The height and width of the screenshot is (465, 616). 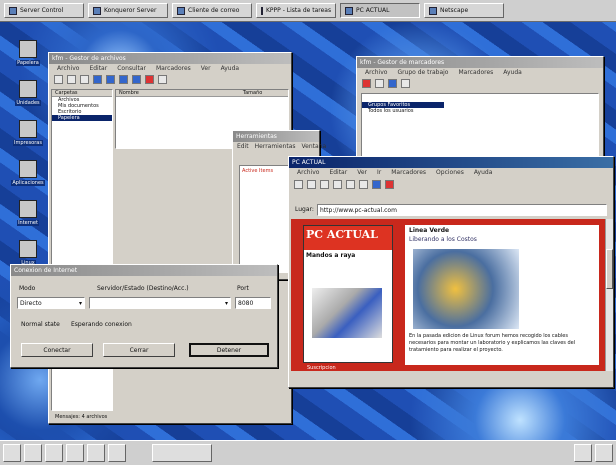 I want to click on pager, so click(x=182, y=453).